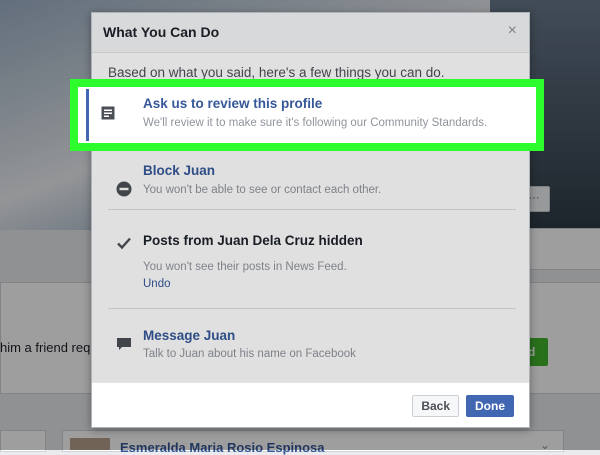 The width and height of the screenshot is (600, 455). What do you see at coordinates (161, 32) in the screenshot?
I see `dialog-title: What You Can Do` at bounding box center [161, 32].